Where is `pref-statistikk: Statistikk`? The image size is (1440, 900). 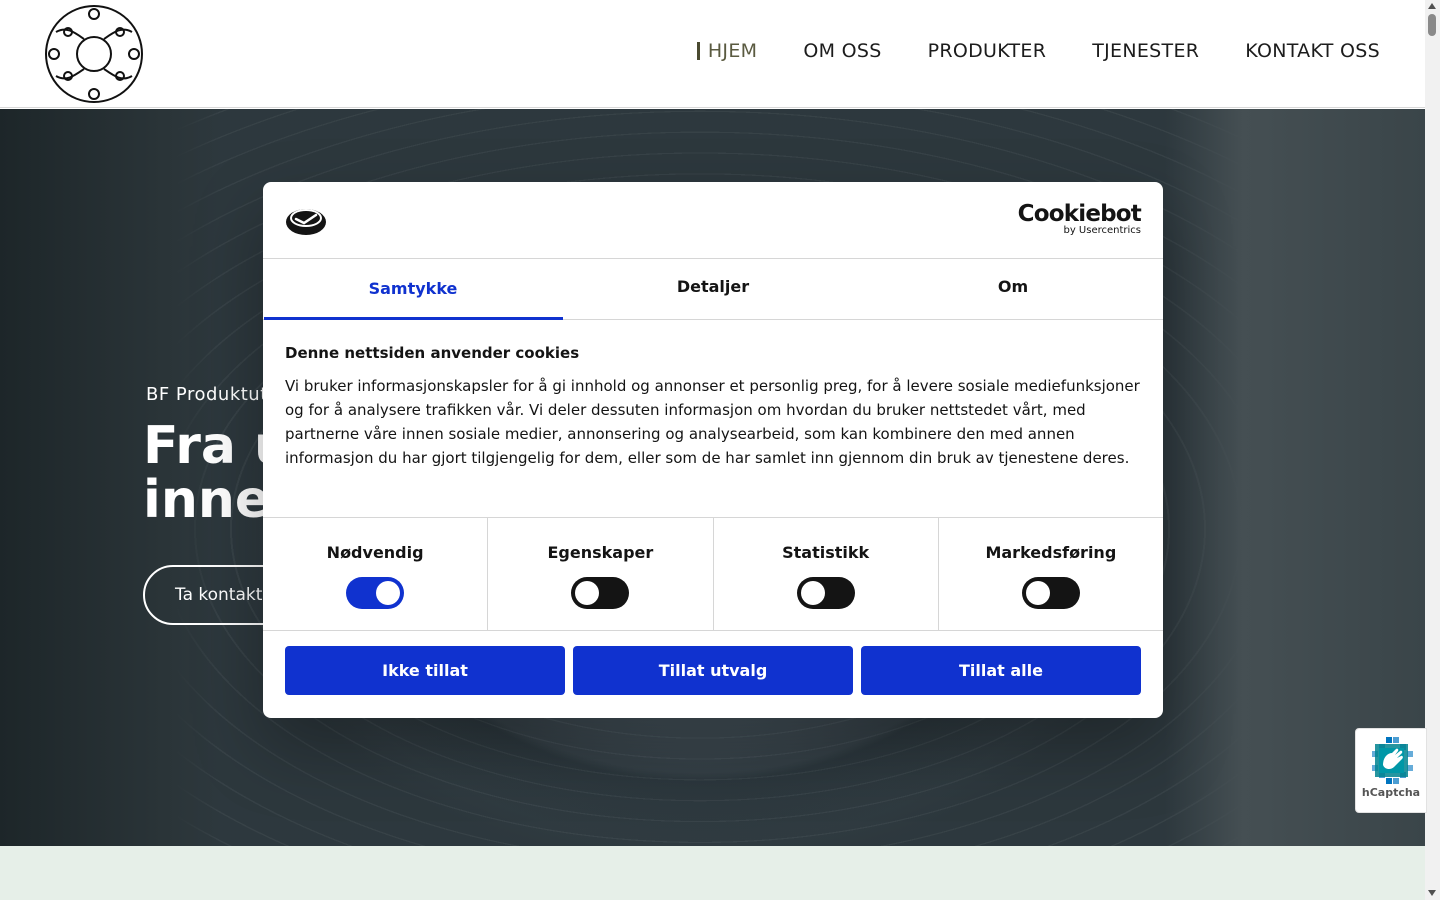
pref-statistikk: Statistikk is located at coordinates (826, 574).